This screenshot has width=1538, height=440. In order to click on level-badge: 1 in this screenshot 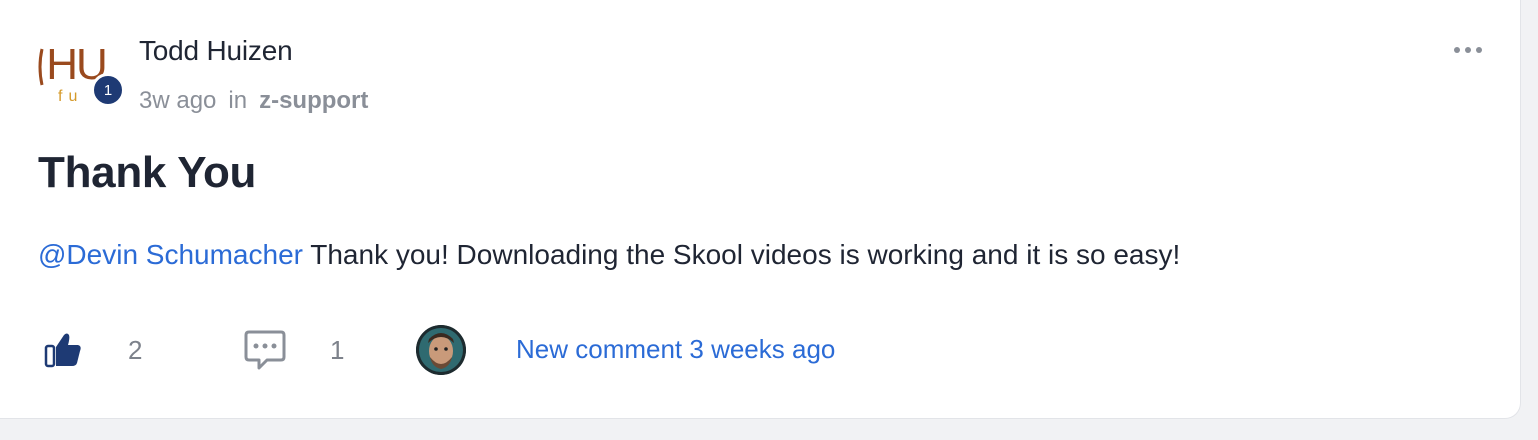, I will do `click(108, 90)`.